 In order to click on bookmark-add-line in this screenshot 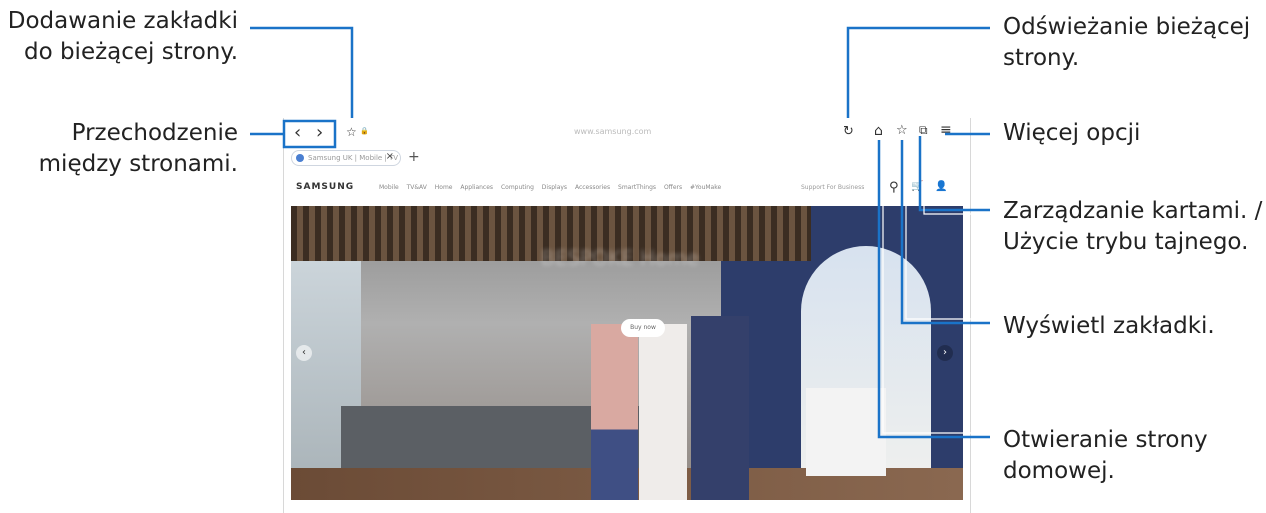, I will do `click(302, 72)`.